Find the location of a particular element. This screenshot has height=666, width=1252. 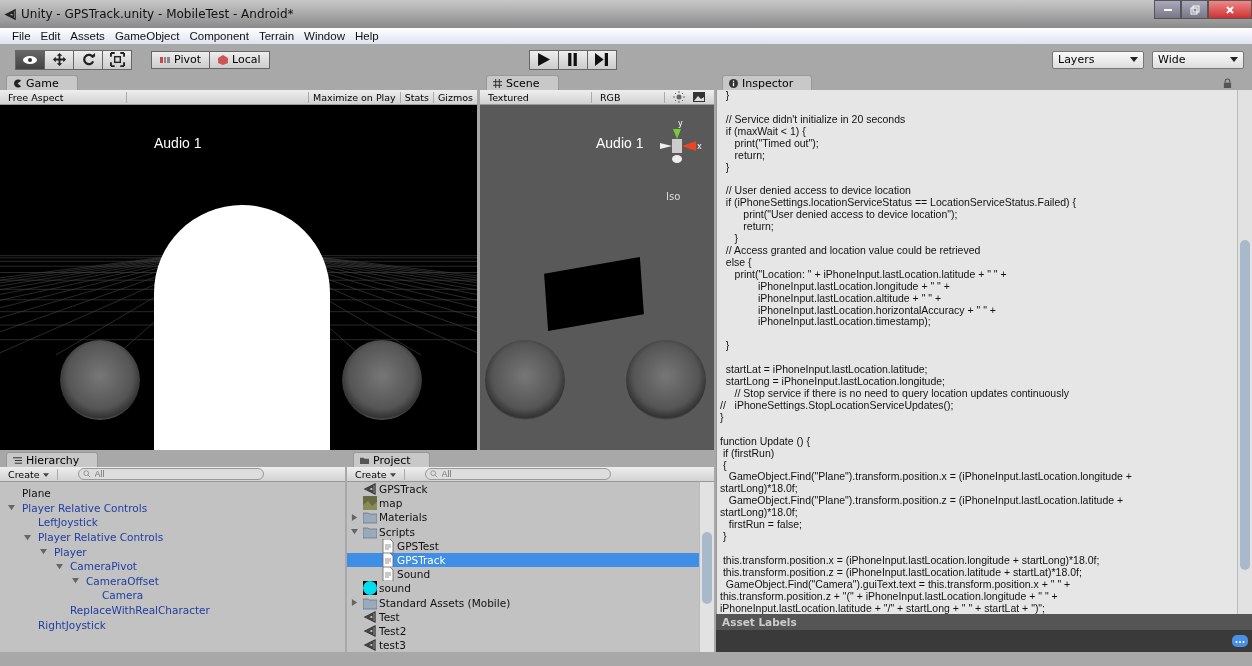

eye-icon is located at coordinates (30, 59).